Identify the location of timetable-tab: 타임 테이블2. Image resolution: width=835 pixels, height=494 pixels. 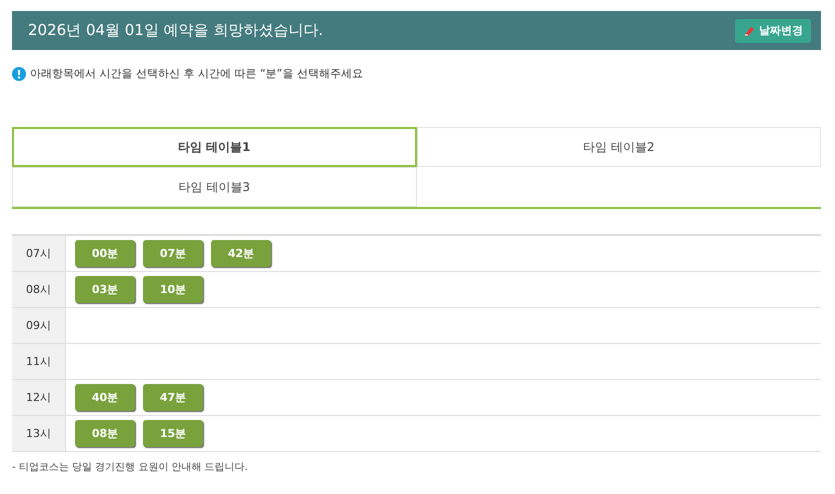
(618, 147).